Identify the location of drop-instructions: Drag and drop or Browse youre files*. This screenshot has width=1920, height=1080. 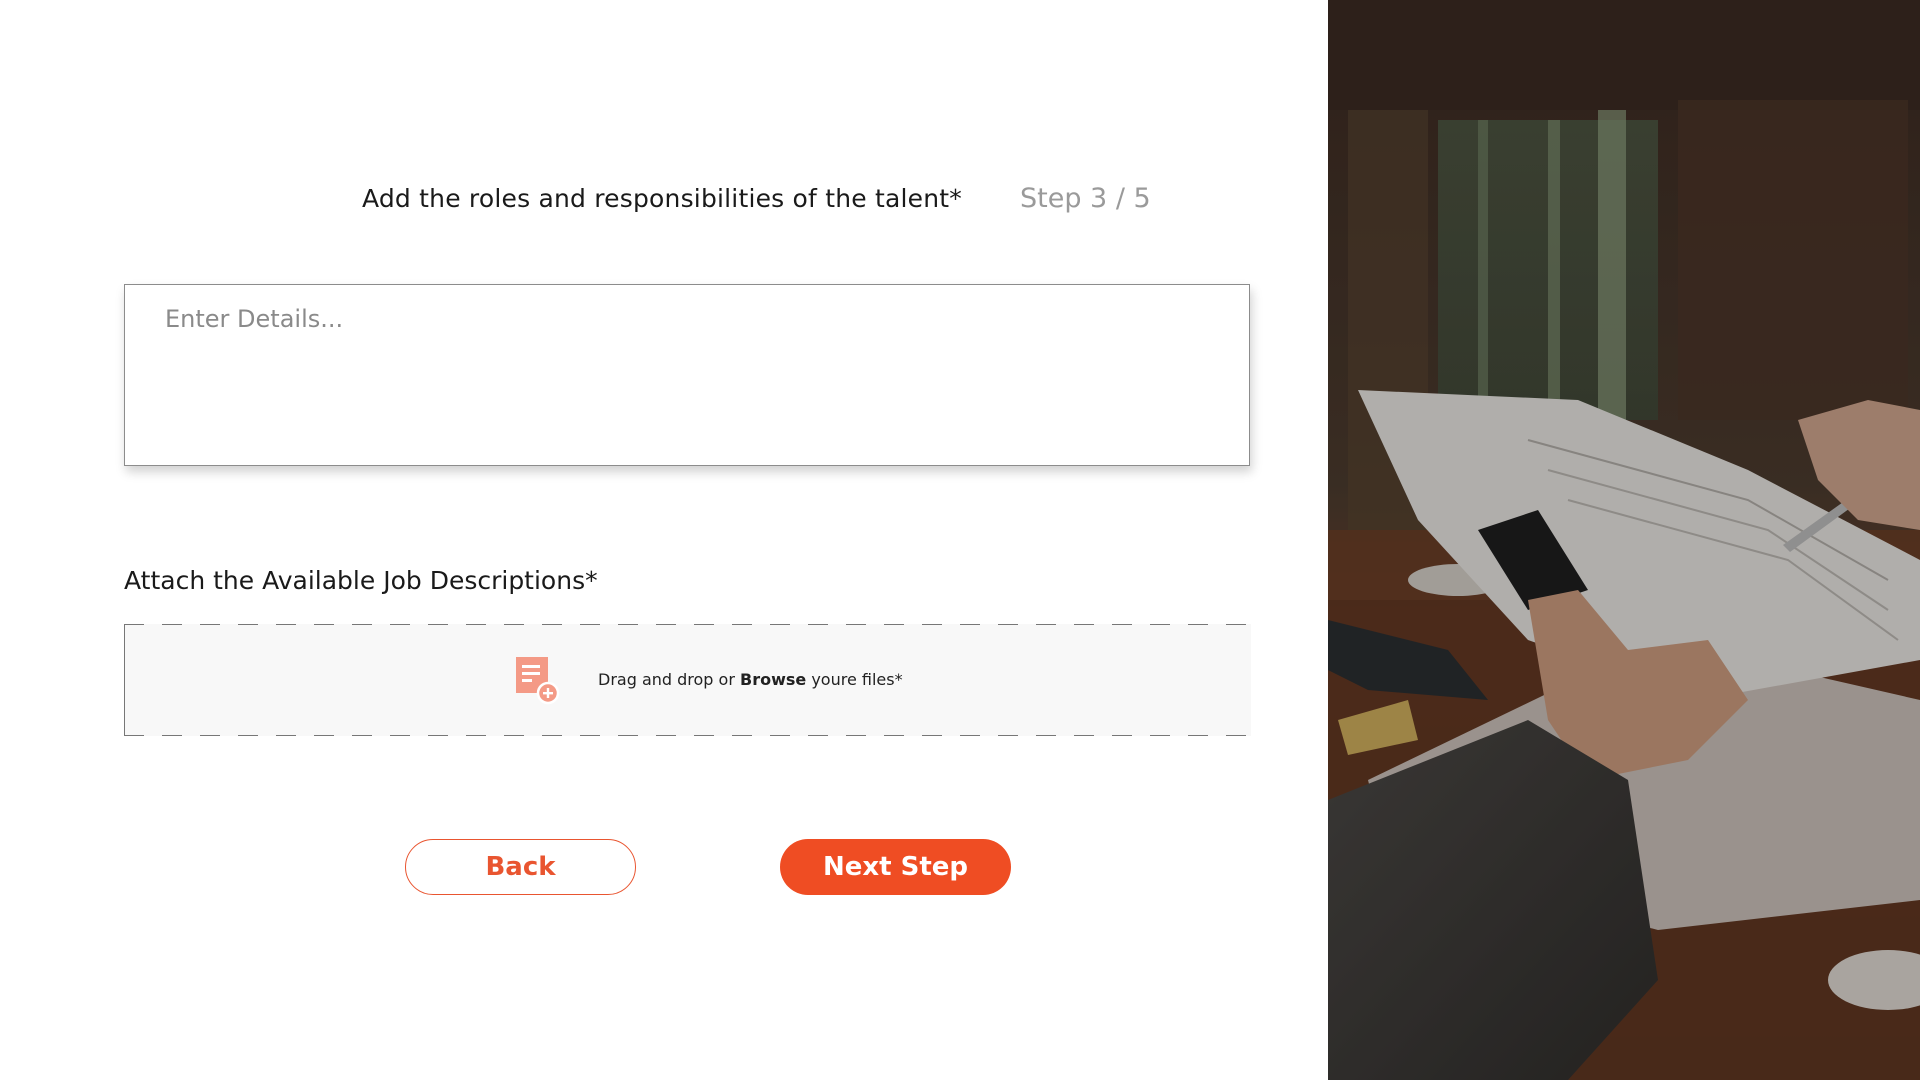
(750, 679).